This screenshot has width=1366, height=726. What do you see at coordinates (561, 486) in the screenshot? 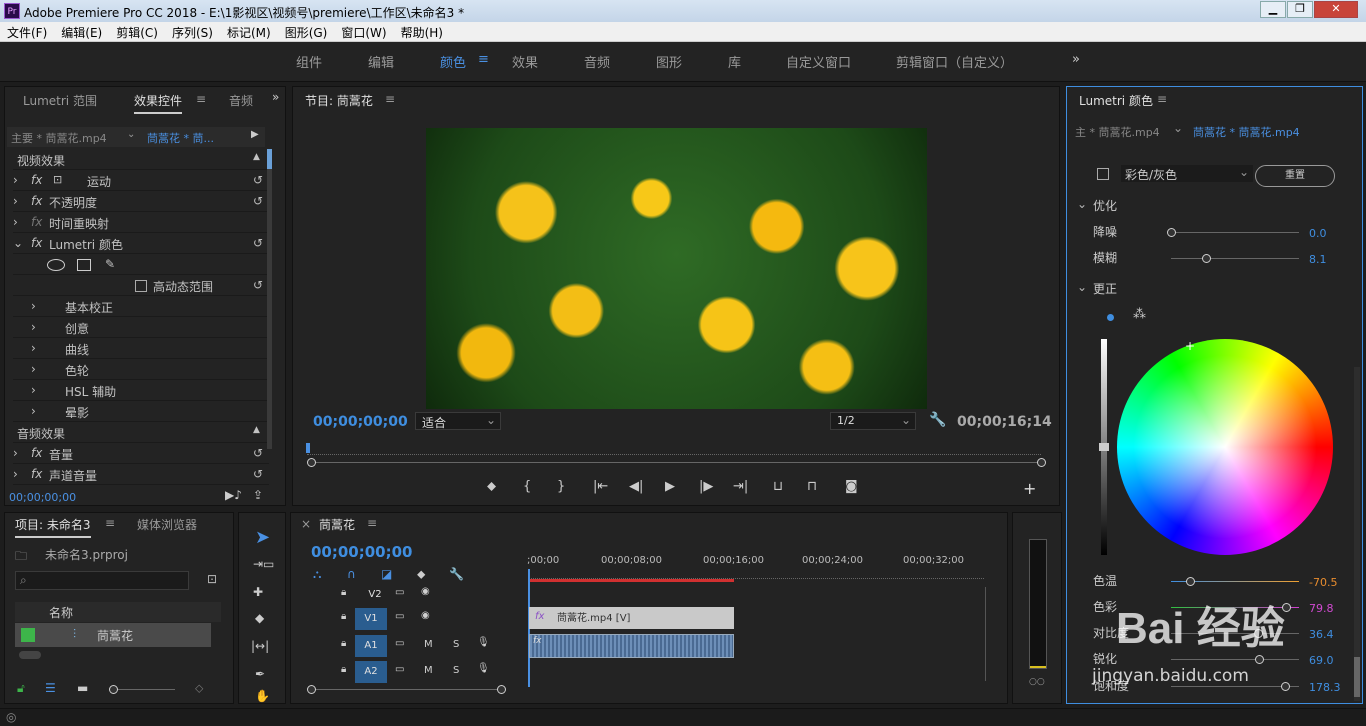
I see `mark-out-icon: }` at bounding box center [561, 486].